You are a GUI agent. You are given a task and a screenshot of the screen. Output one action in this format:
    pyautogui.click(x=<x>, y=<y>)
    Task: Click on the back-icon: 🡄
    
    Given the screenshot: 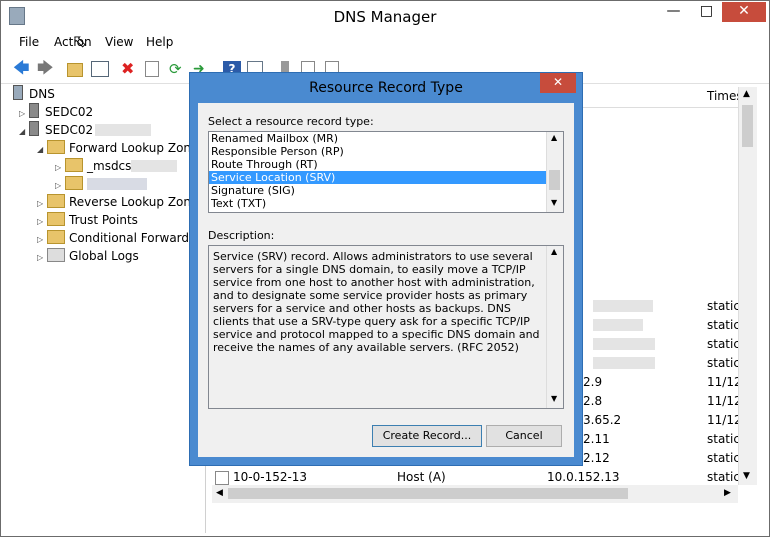 What is the action you would take?
    pyautogui.click(x=22, y=68)
    